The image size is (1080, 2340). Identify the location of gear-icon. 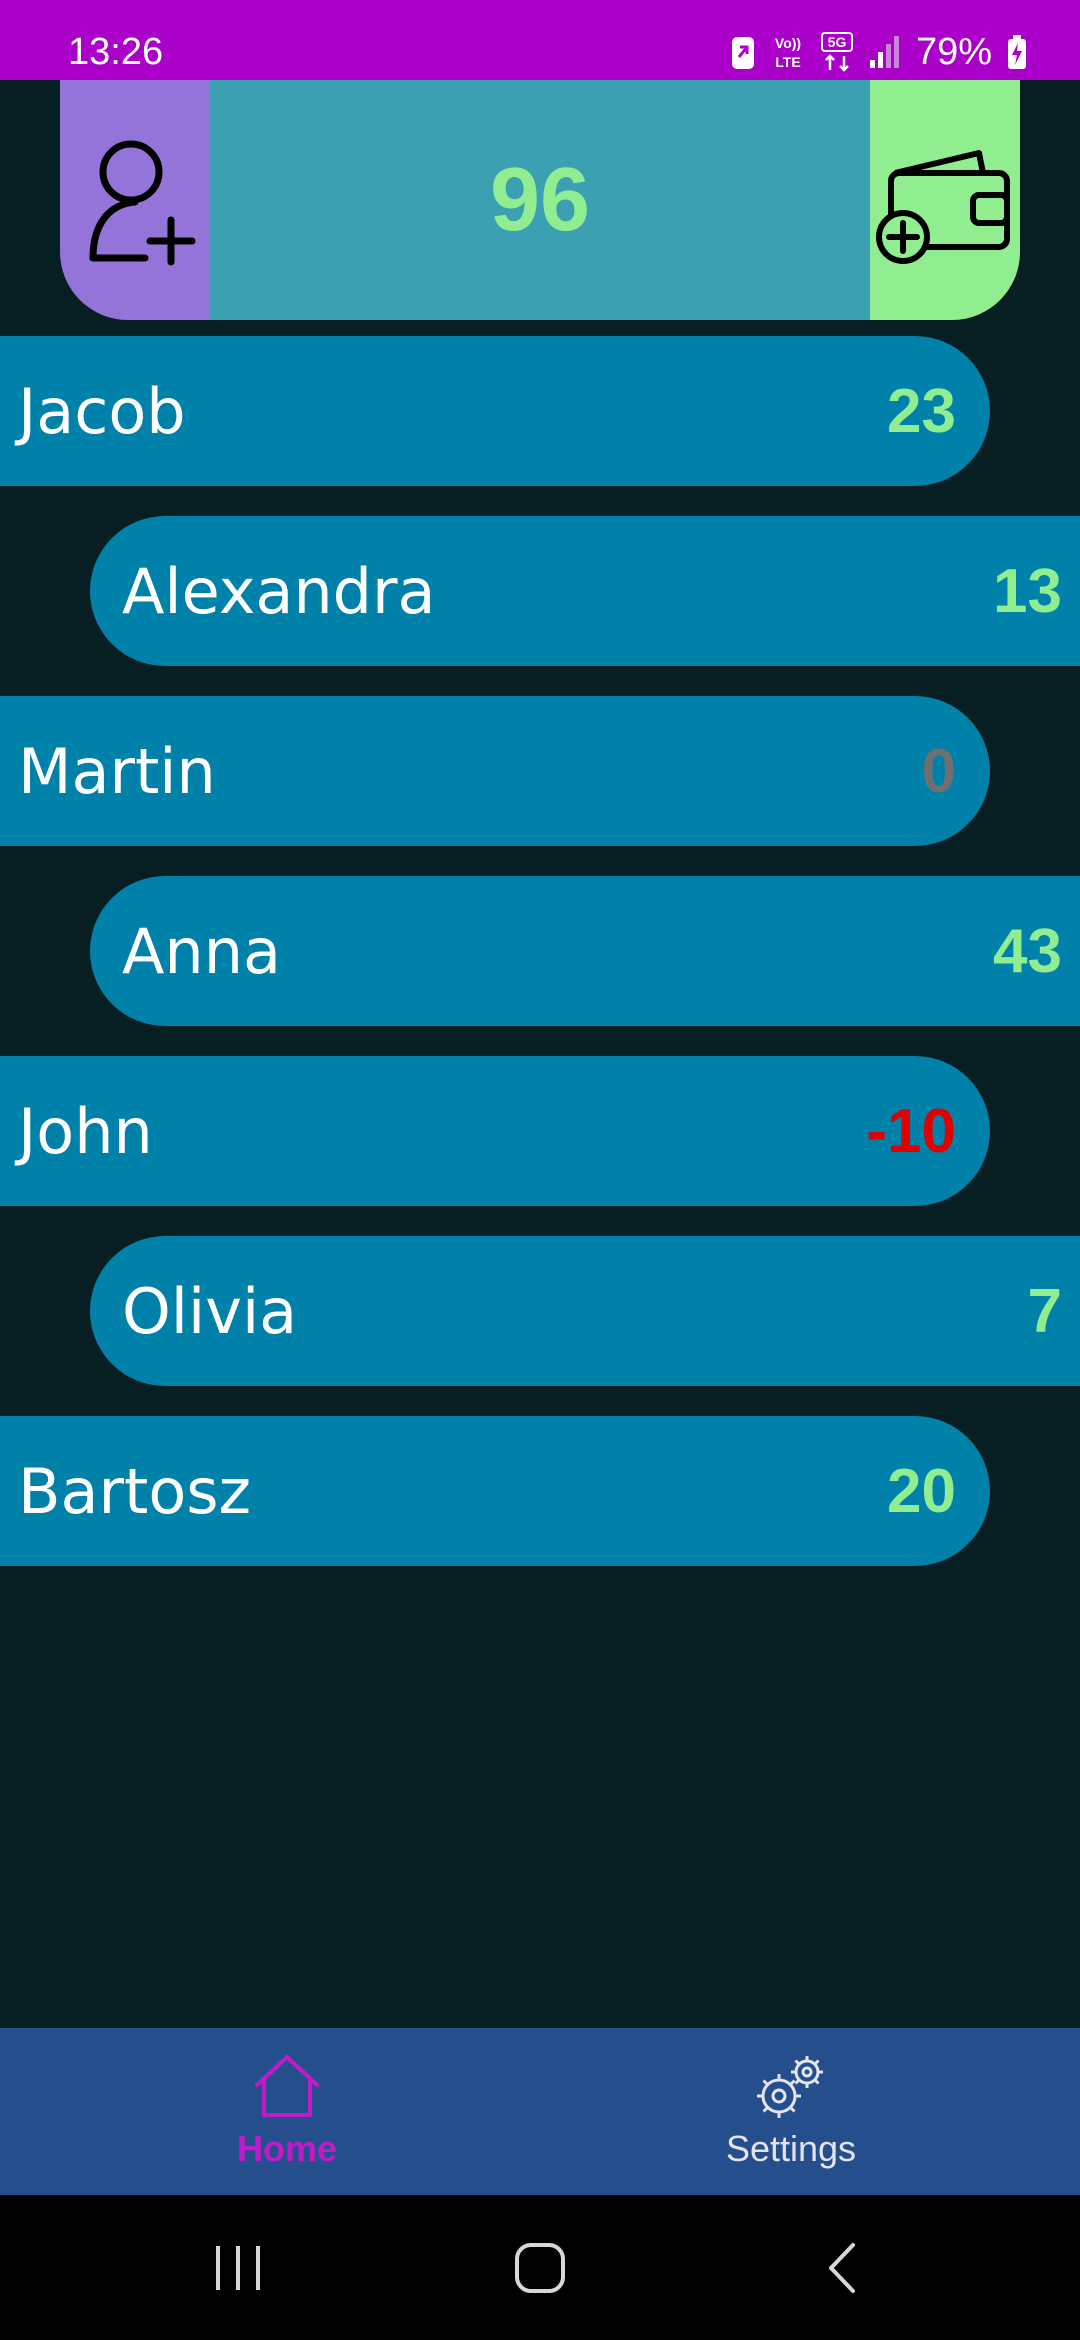
(790, 2087).